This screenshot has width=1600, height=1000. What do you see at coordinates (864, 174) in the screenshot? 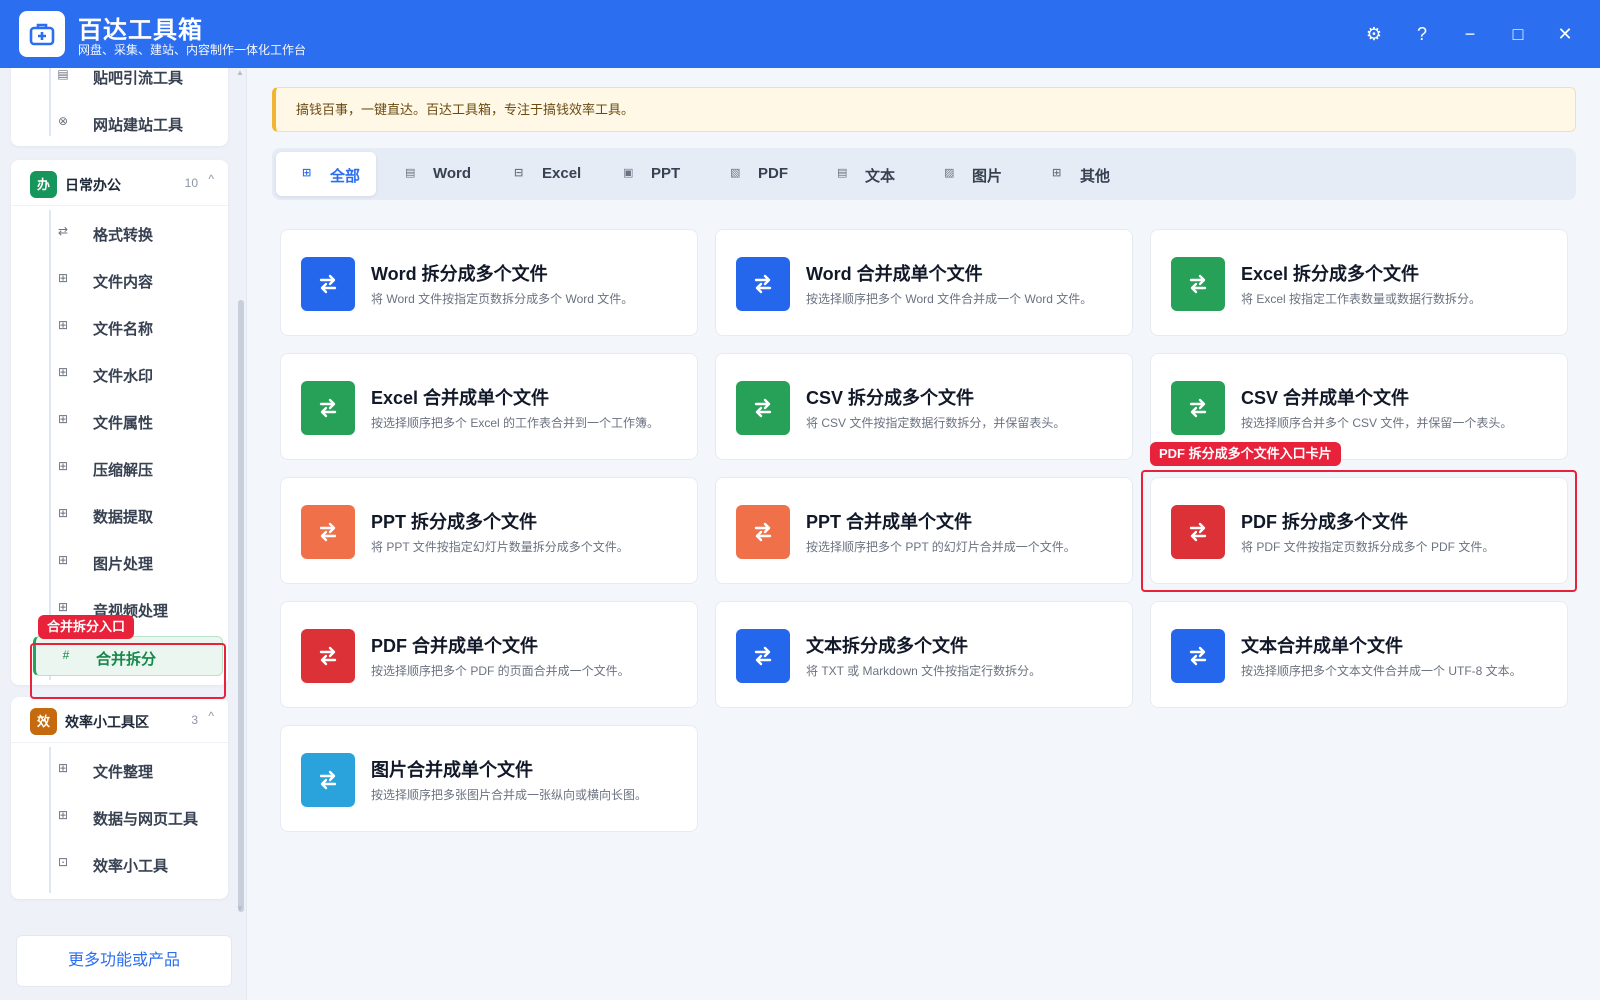
I see `tab-text: ▤ 文本` at bounding box center [864, 174].